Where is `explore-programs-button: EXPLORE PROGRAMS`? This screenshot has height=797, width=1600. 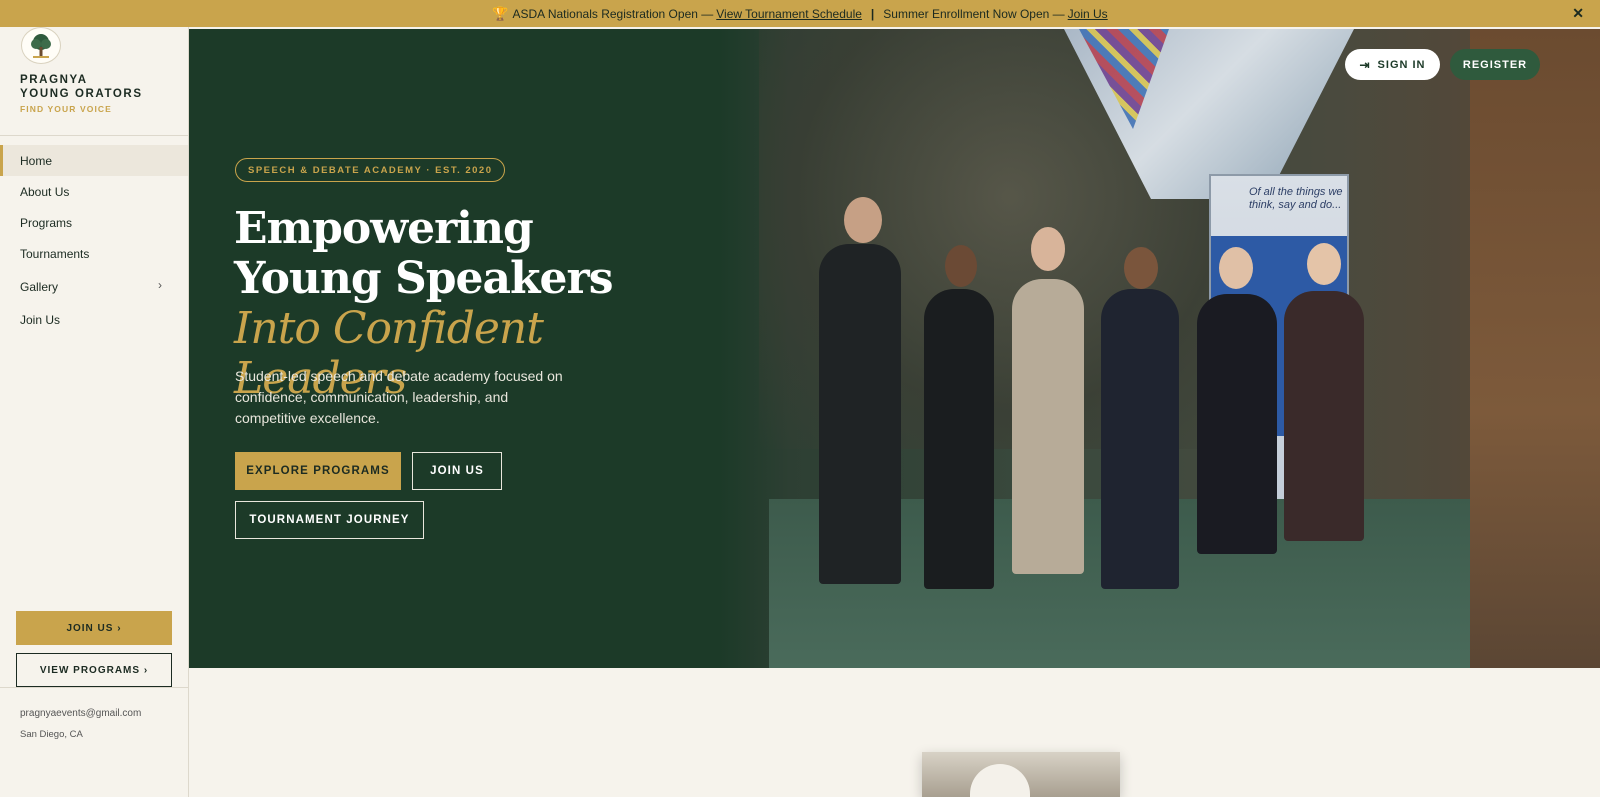
explore-programs-button: EXPLORE PROGRAMS is located at coordinates (318, 471).